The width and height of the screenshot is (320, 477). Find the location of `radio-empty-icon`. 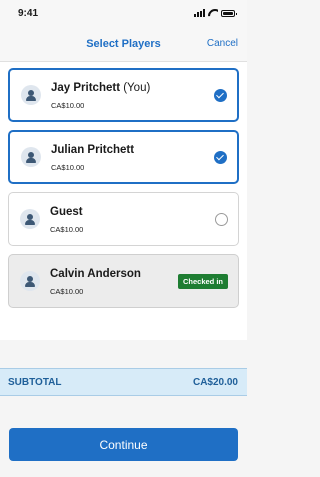

radio-empty-icon is located at coordinates (221, 219).